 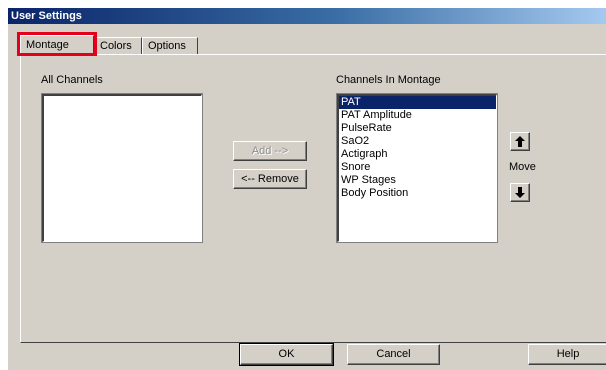 What do you see at coordinates (417, 141) in the screenshot?
I see `list-item: SaO2` at bounding box center [417, 141].